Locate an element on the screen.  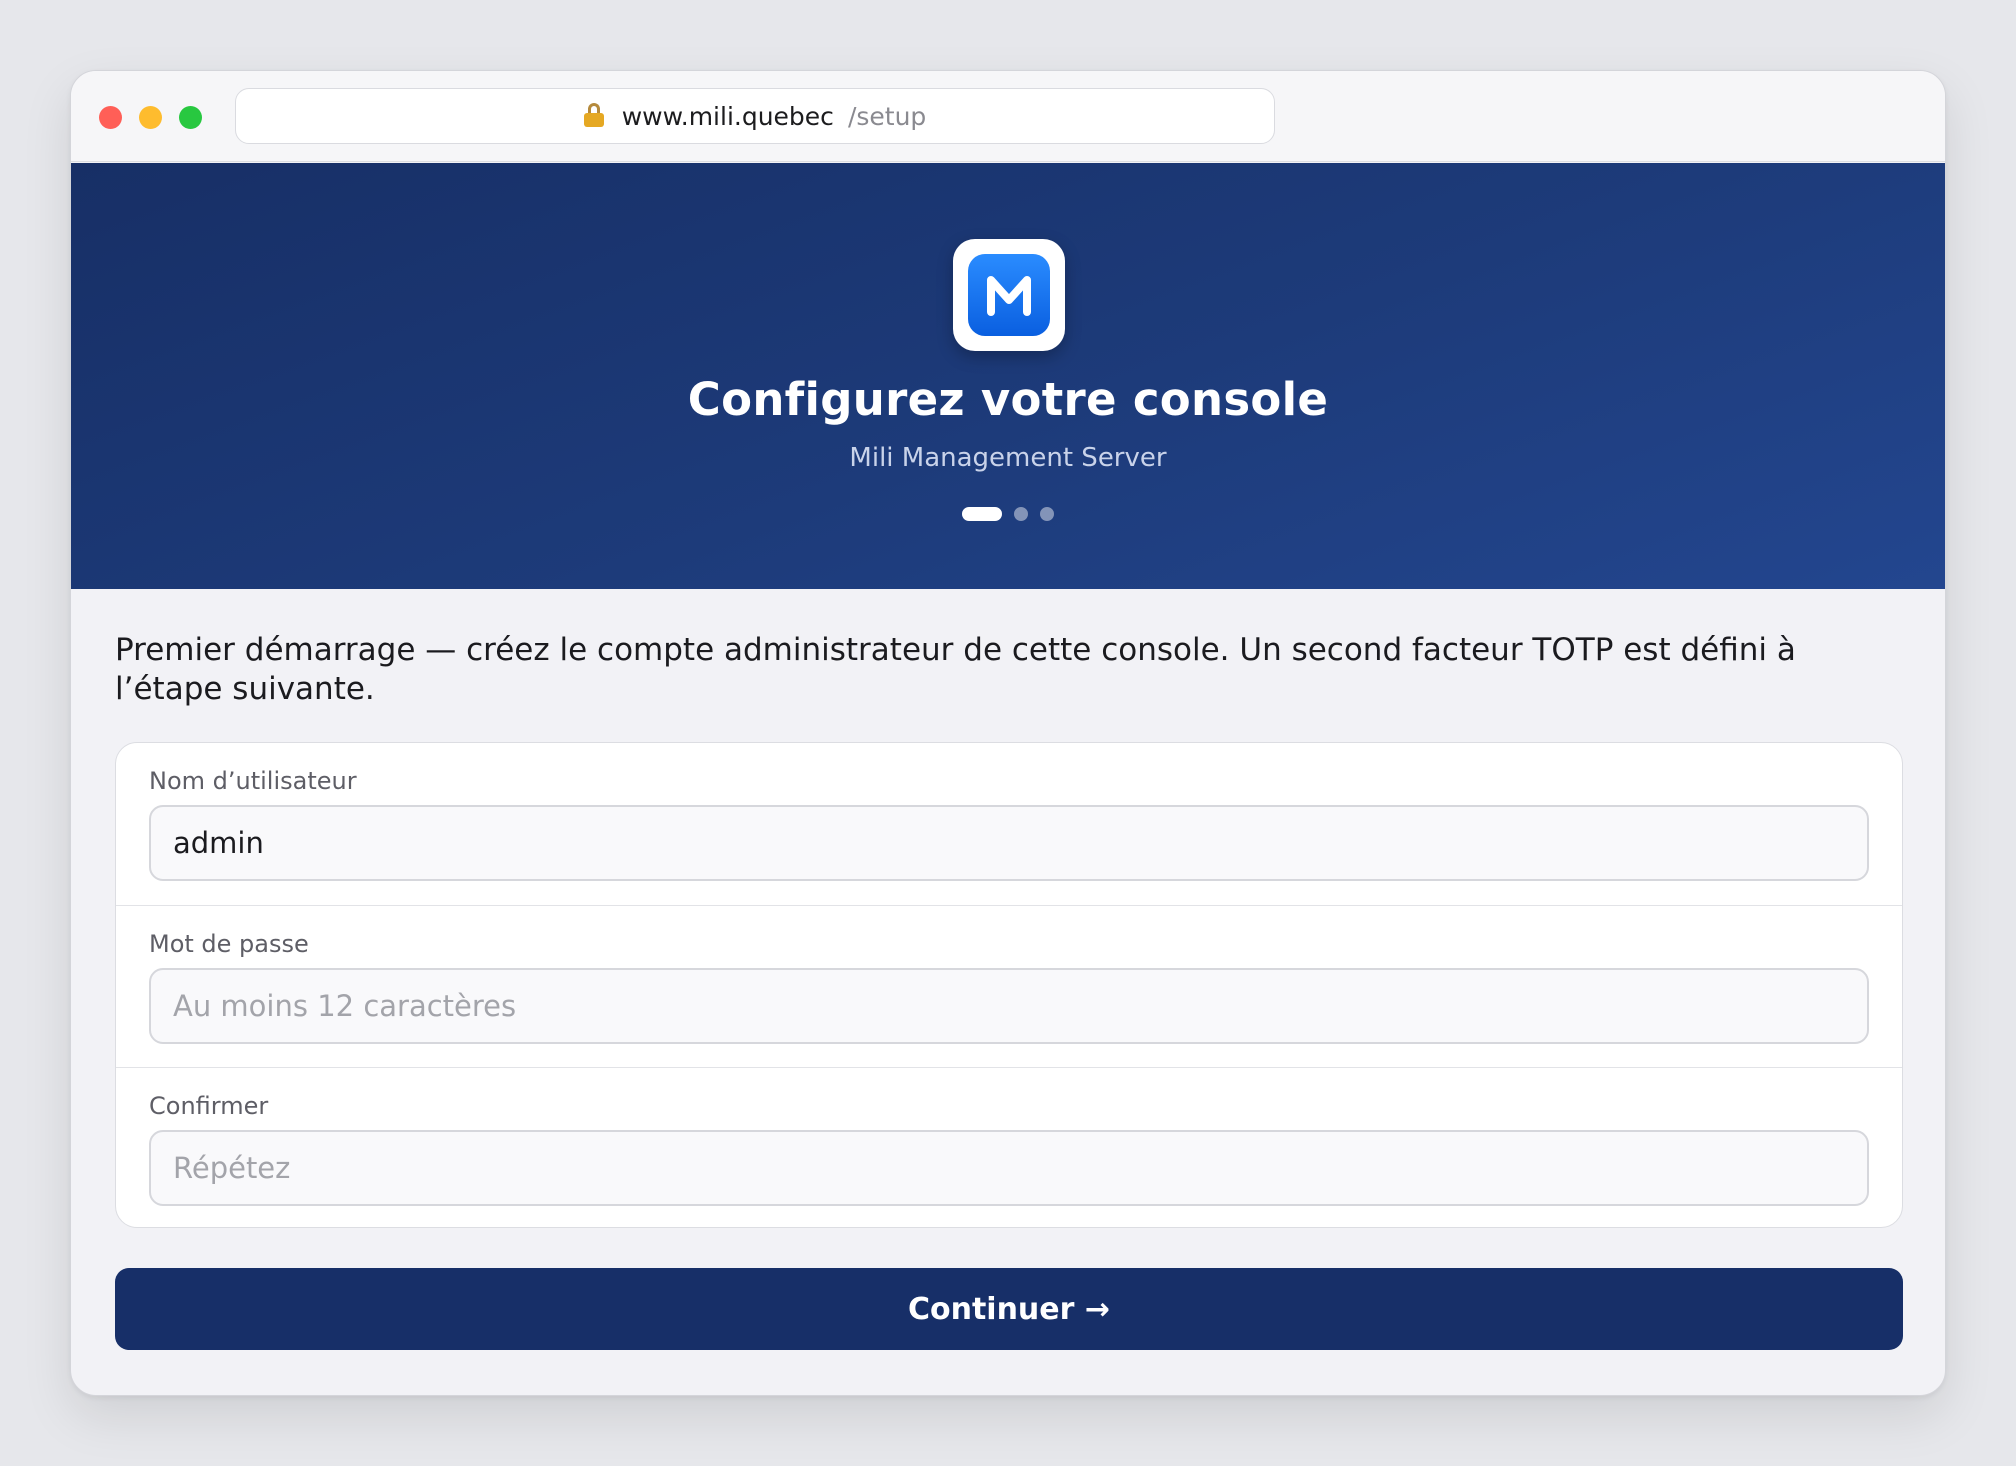
username-label: Nom d’utilisateur is located at coordinates (253, 781).